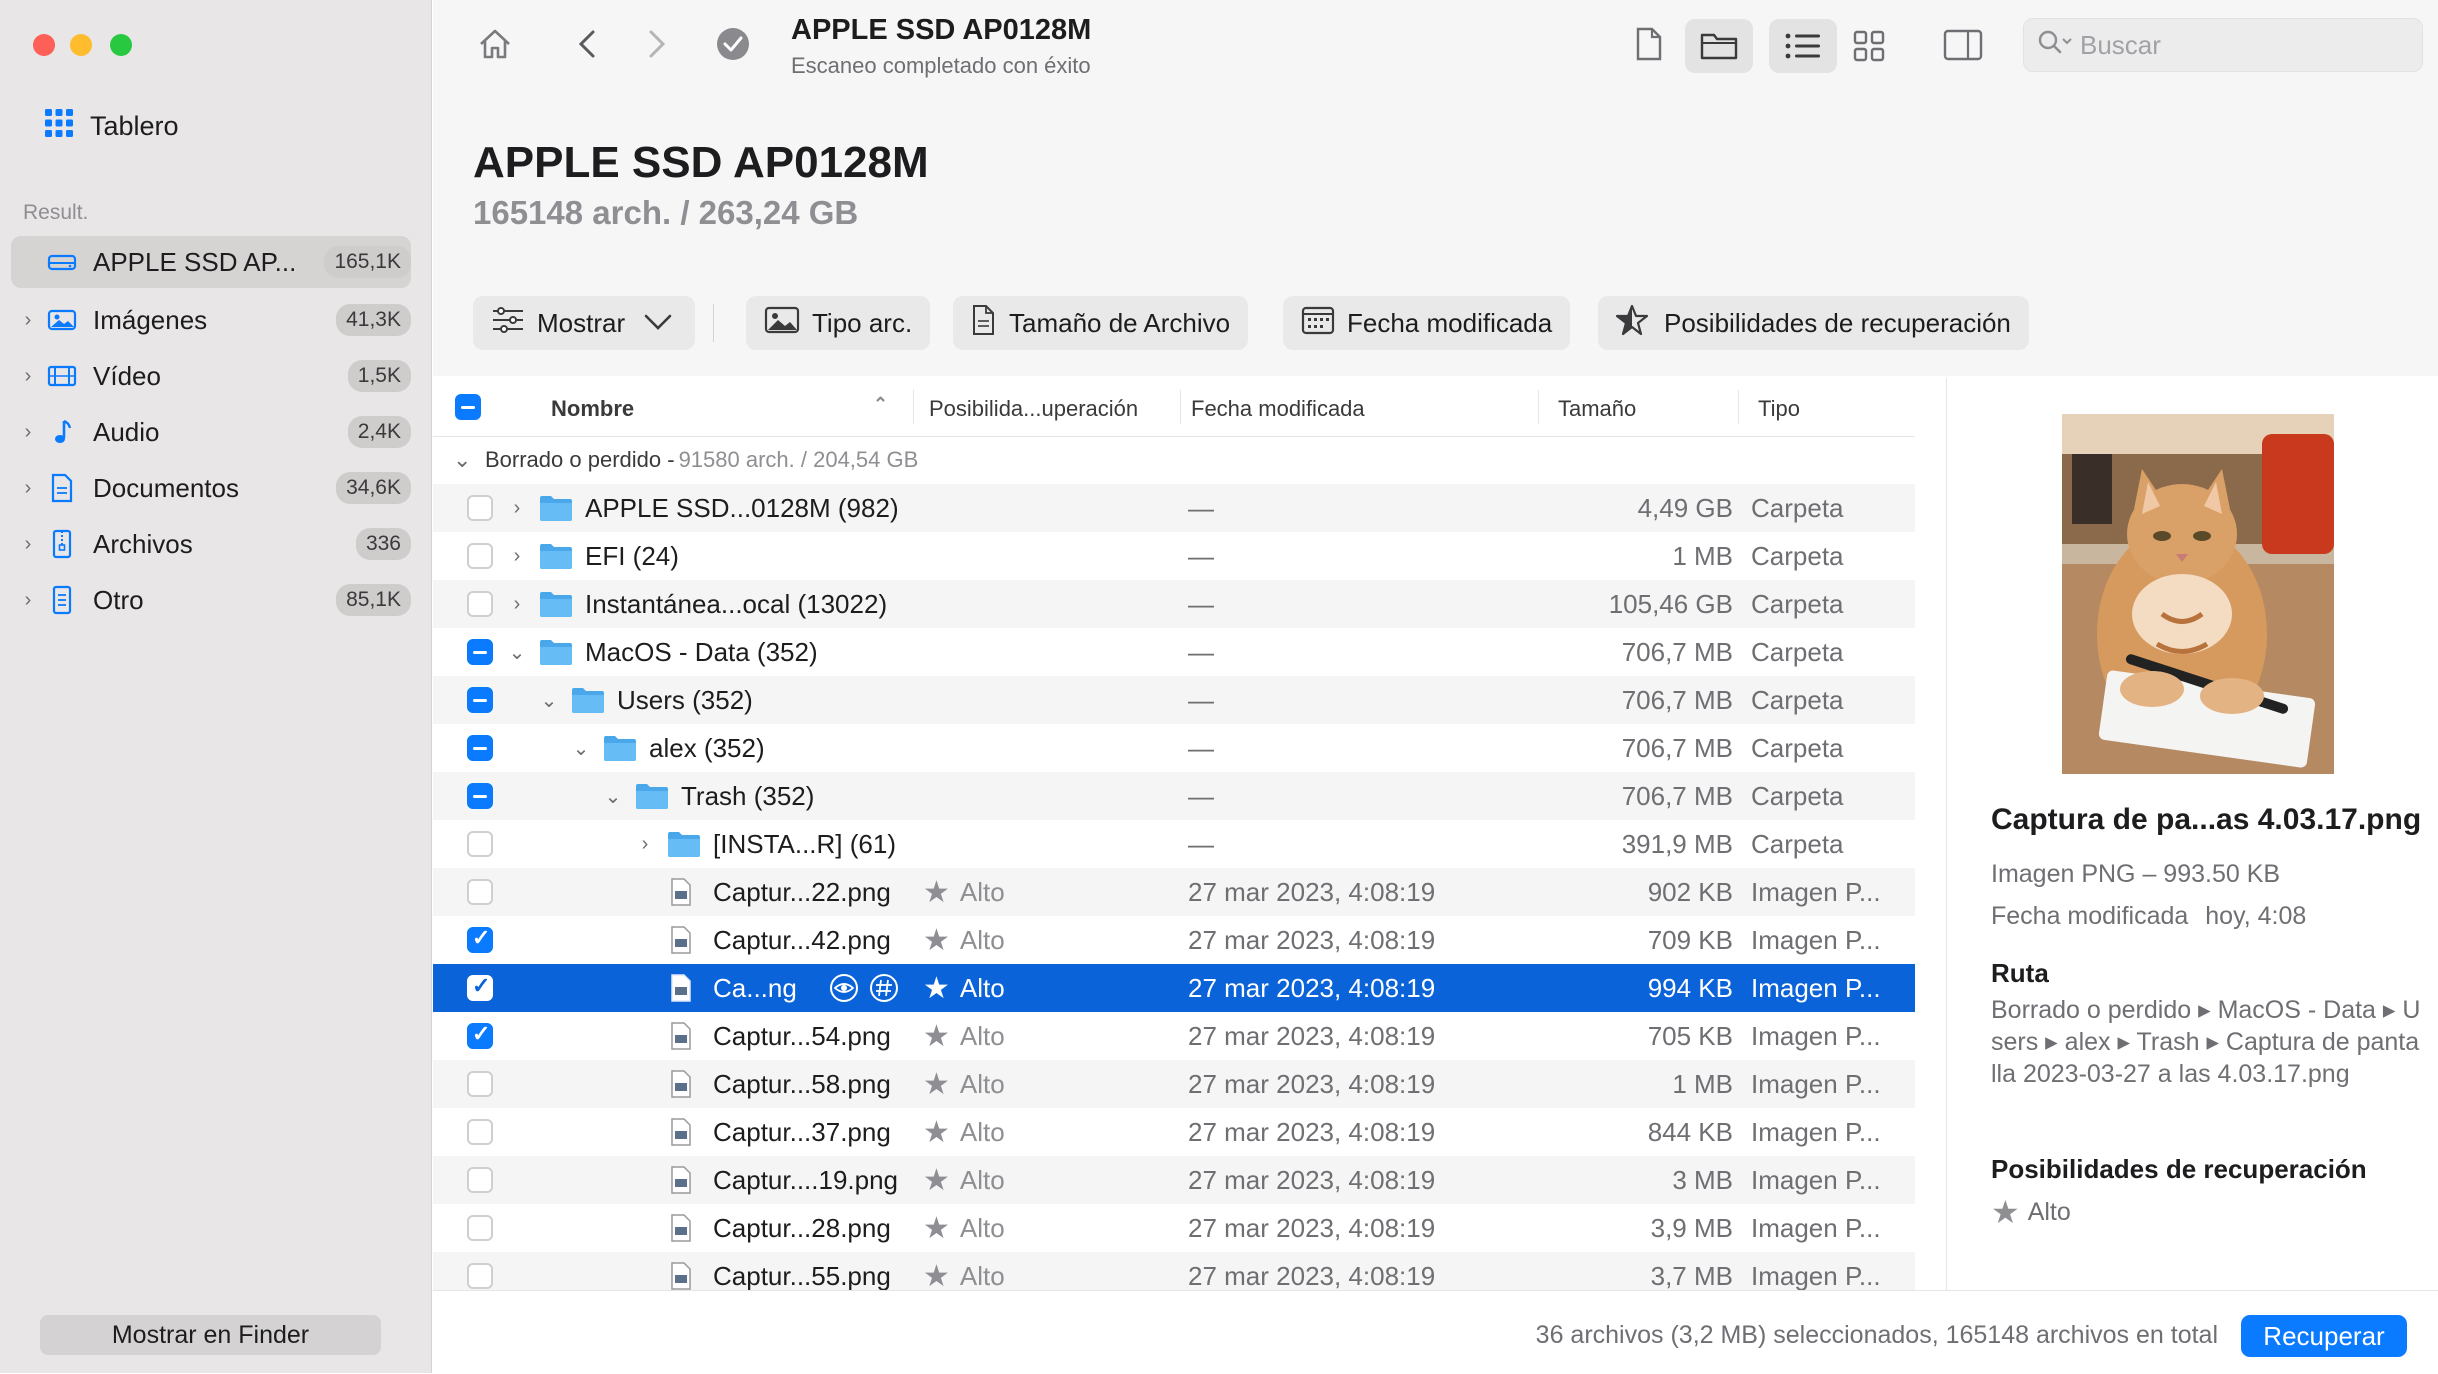  What do you see at coordinates (862, 322) in the screenshot?
I see `file-type-filter-label: Tipo arc.` at bounding box center [862, 322].